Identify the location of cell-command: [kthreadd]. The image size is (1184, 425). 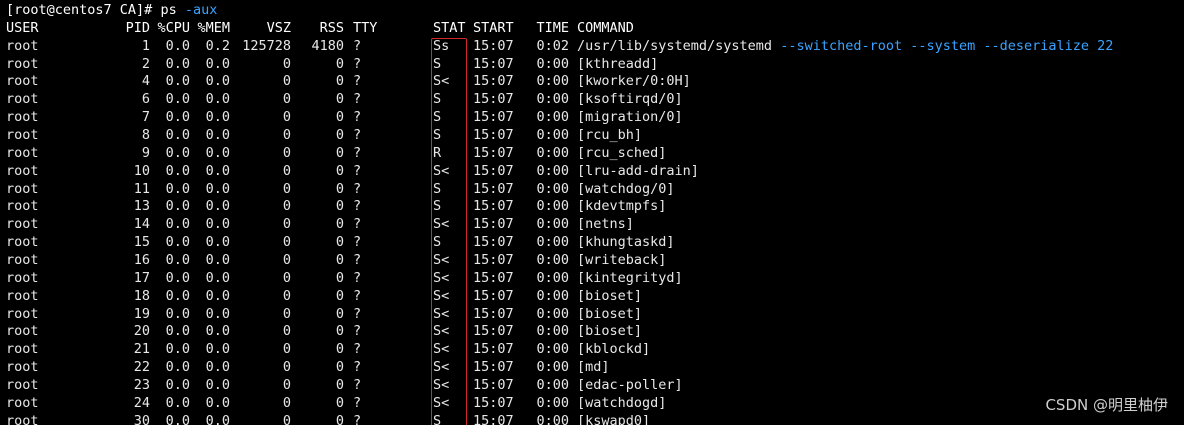
(613, 65).